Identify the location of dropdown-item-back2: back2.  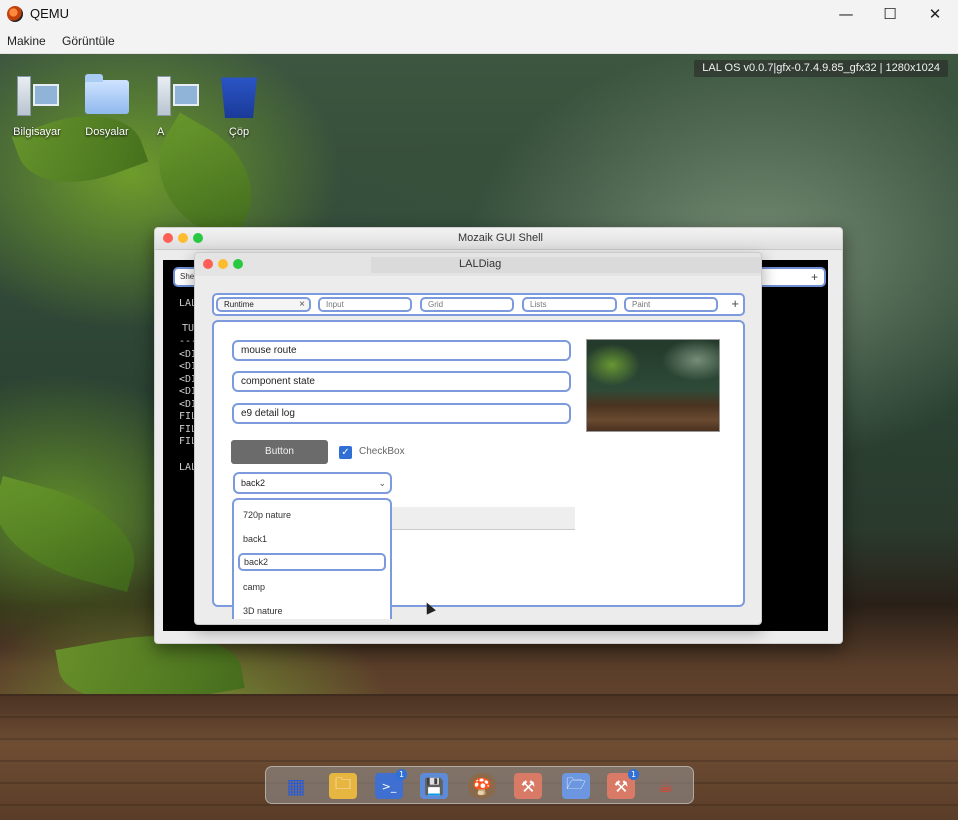
(312, 562).